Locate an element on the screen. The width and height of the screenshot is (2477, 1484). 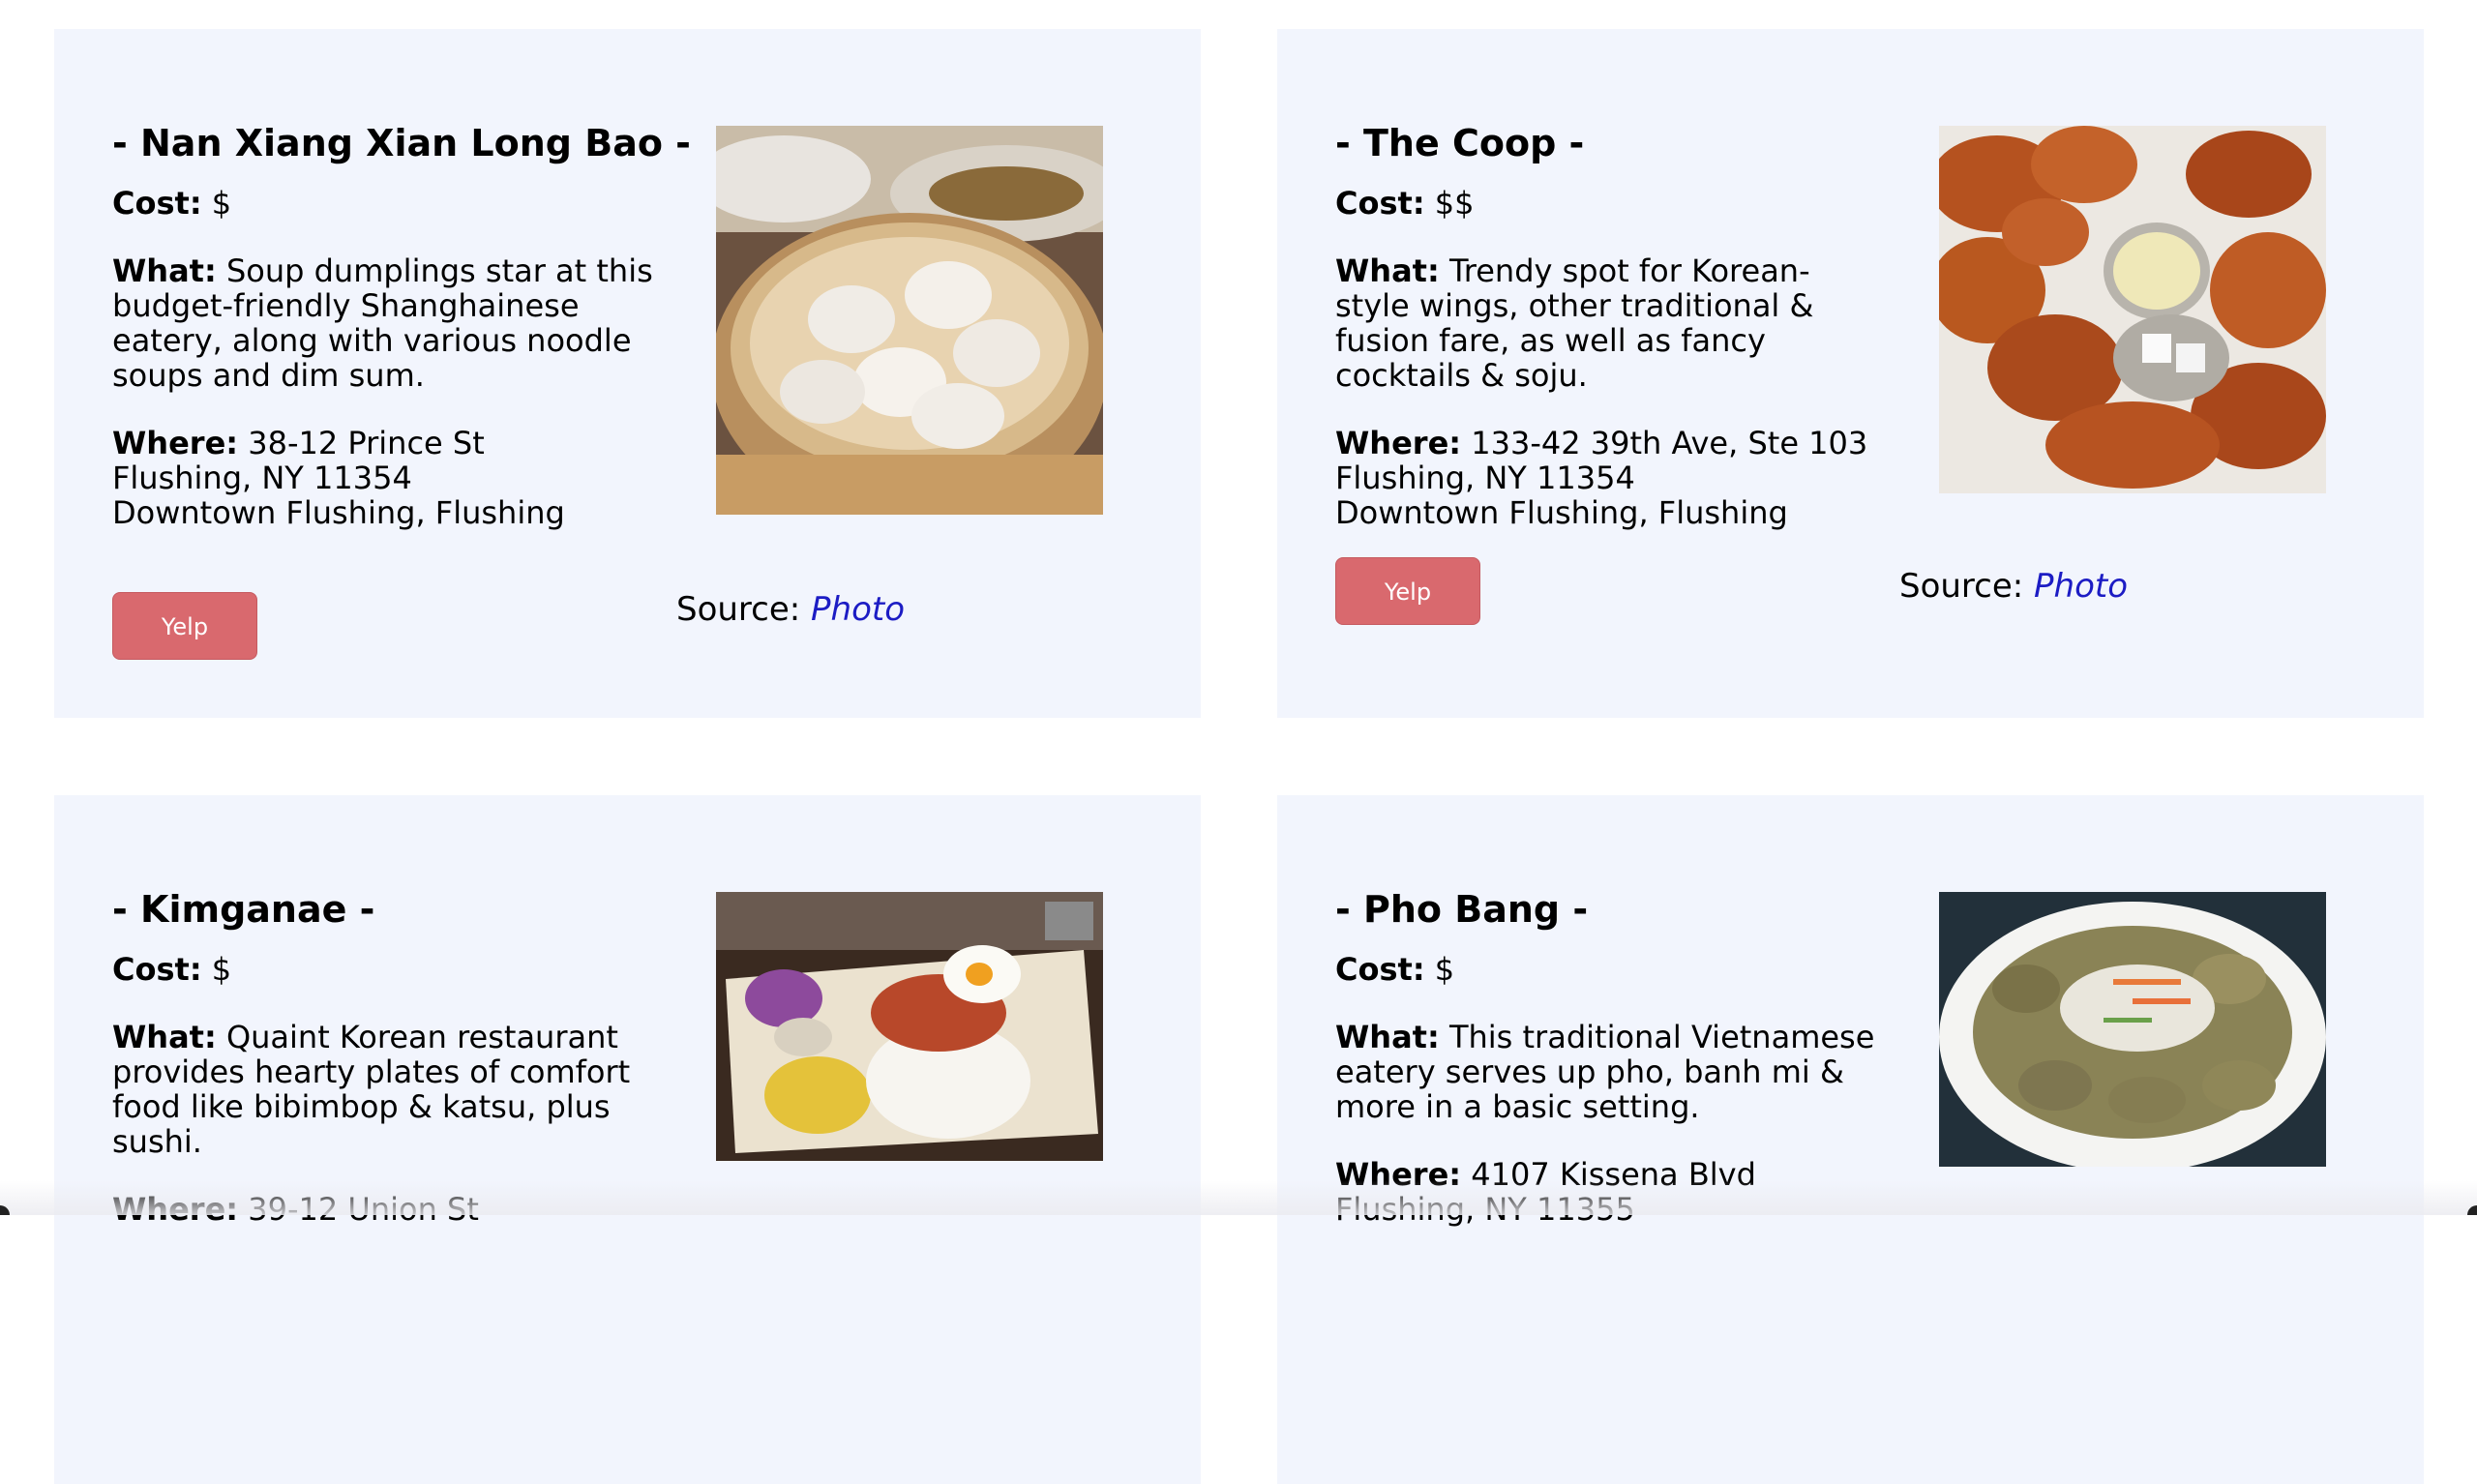
rice-plate-photo is located at coordinates (909, 1026).